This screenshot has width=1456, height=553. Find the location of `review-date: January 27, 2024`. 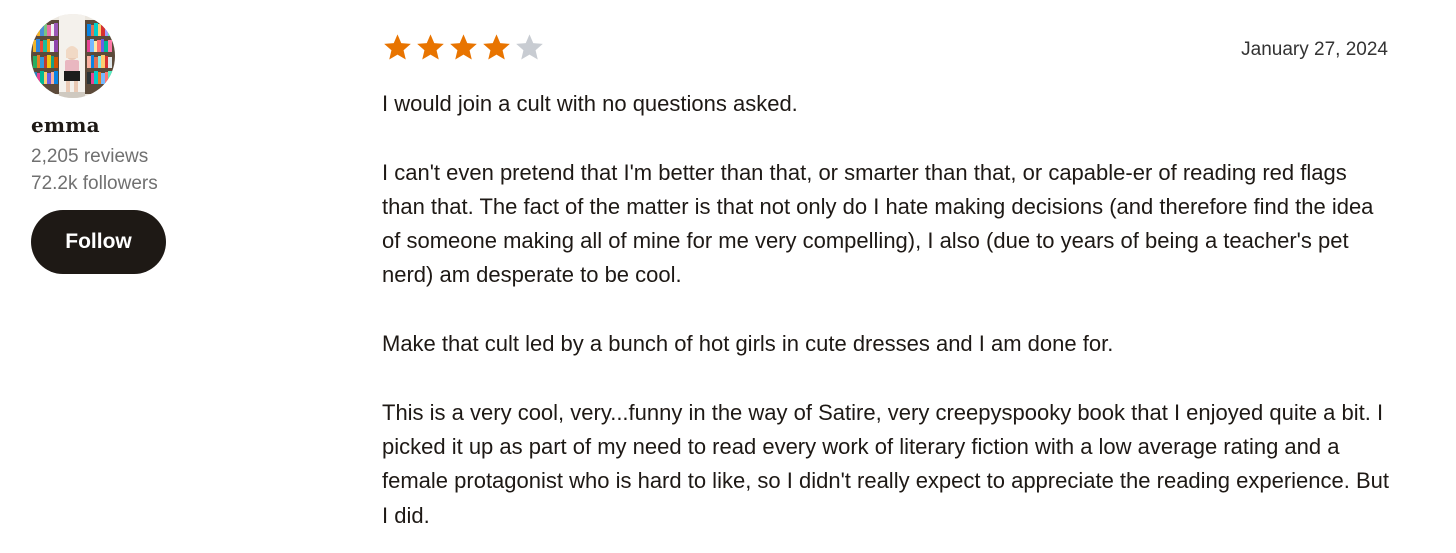

review-date: January 27, 2024 is located at coordinates (1314, 50).